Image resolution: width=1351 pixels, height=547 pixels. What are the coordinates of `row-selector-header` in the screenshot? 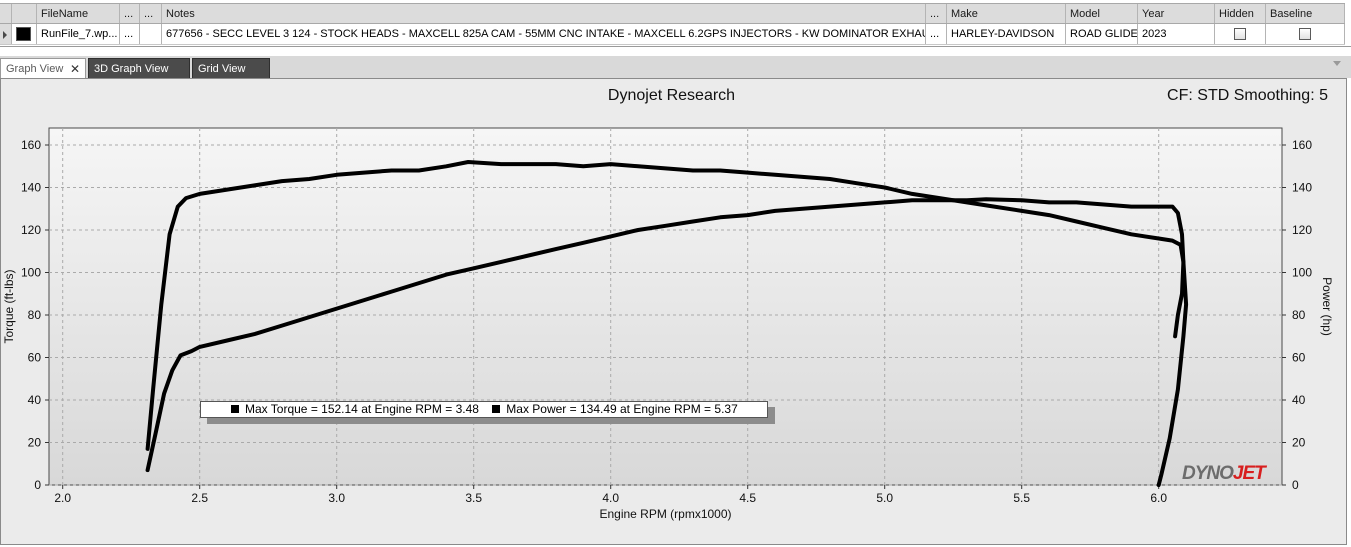 It's located at (6, 13).